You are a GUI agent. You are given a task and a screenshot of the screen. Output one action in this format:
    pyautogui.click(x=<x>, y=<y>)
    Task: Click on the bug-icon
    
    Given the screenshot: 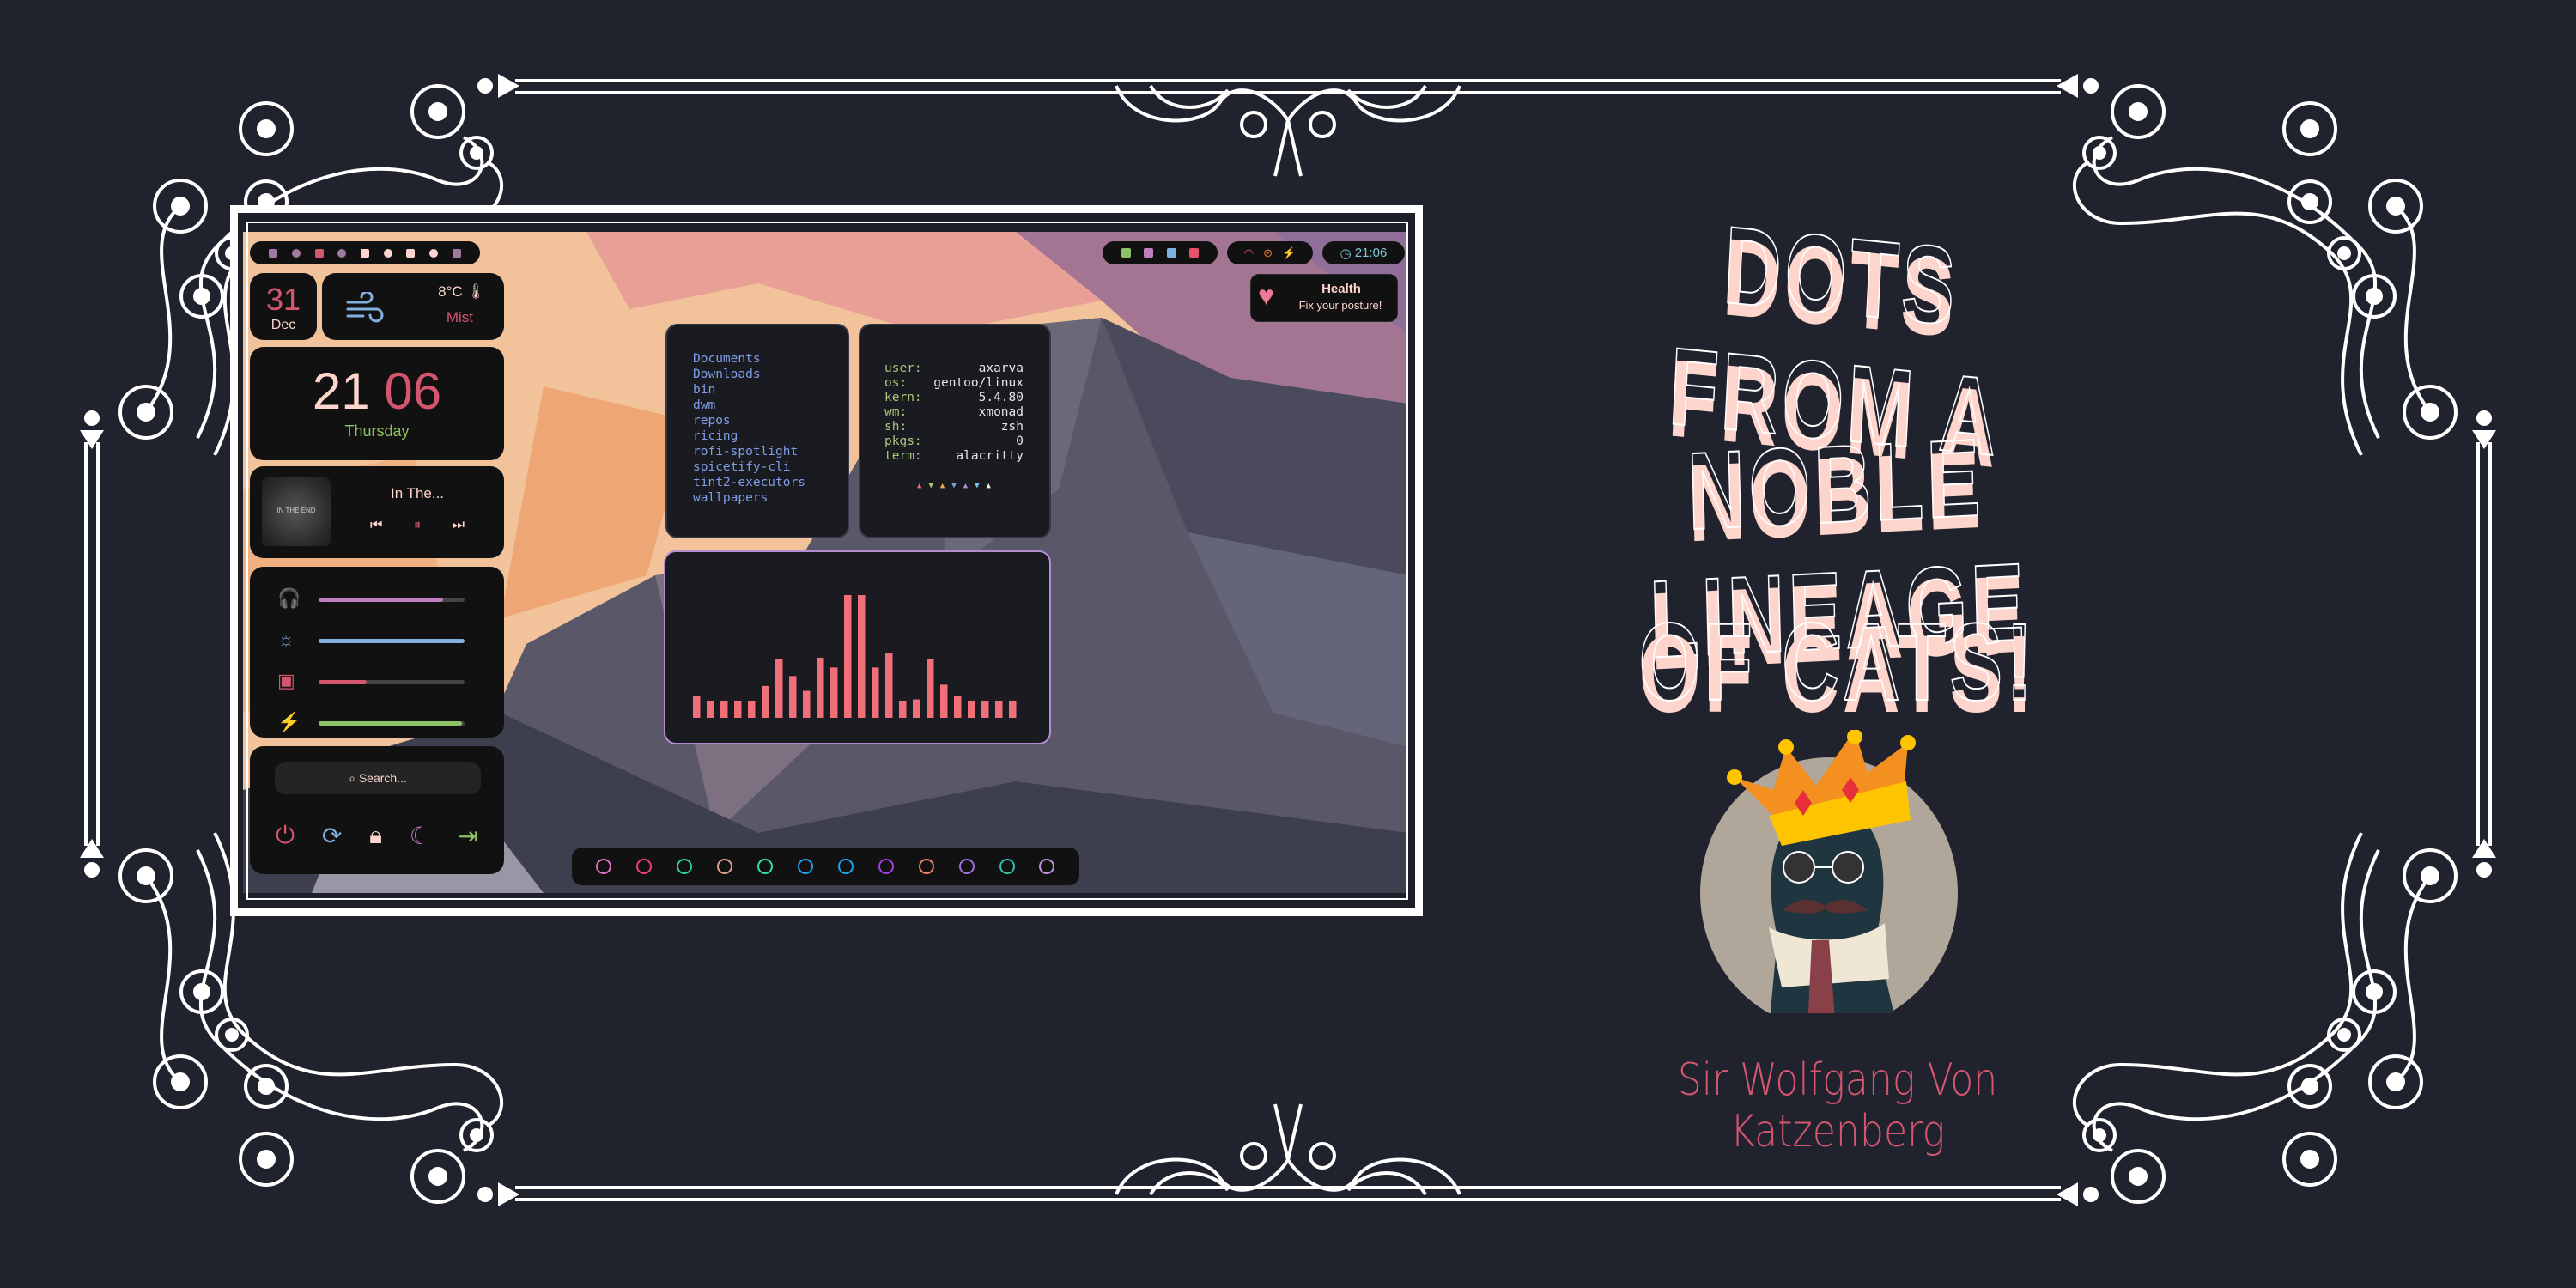 What is the action you would take?
    pyautogui.click(x=805, y=867)
    